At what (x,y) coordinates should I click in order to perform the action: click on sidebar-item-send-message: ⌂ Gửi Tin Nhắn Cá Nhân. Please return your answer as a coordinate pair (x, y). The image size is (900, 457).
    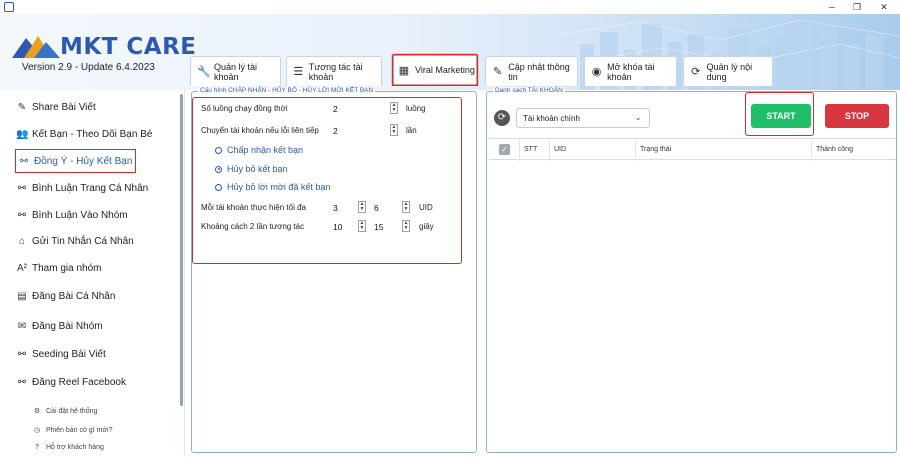
    Looking at the image, I should click on (75, 241).